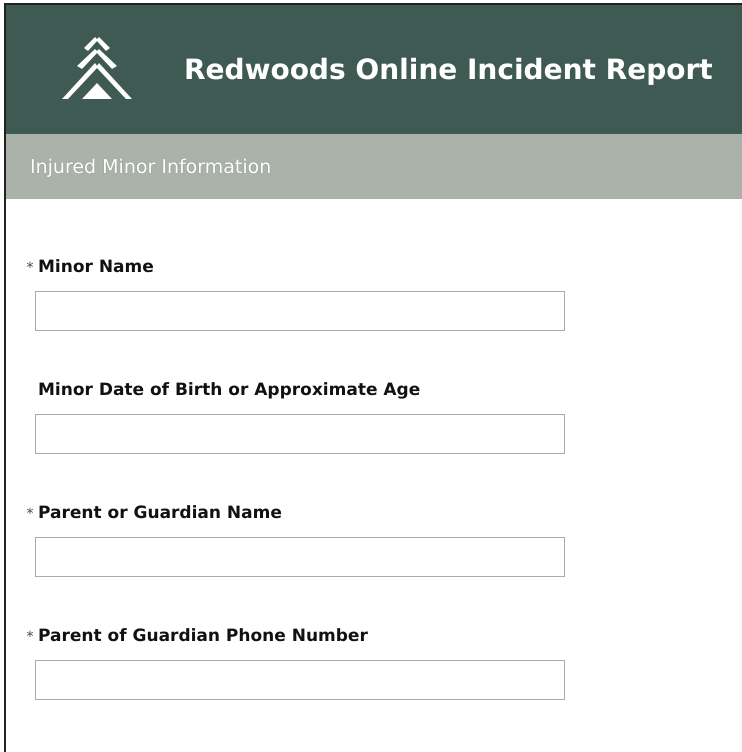  What do you see at coordinates (229, 390) in the screenshot?
I see `field-label: Minor Date of Birth or Approximate Age` at bounding box center [229, 390].